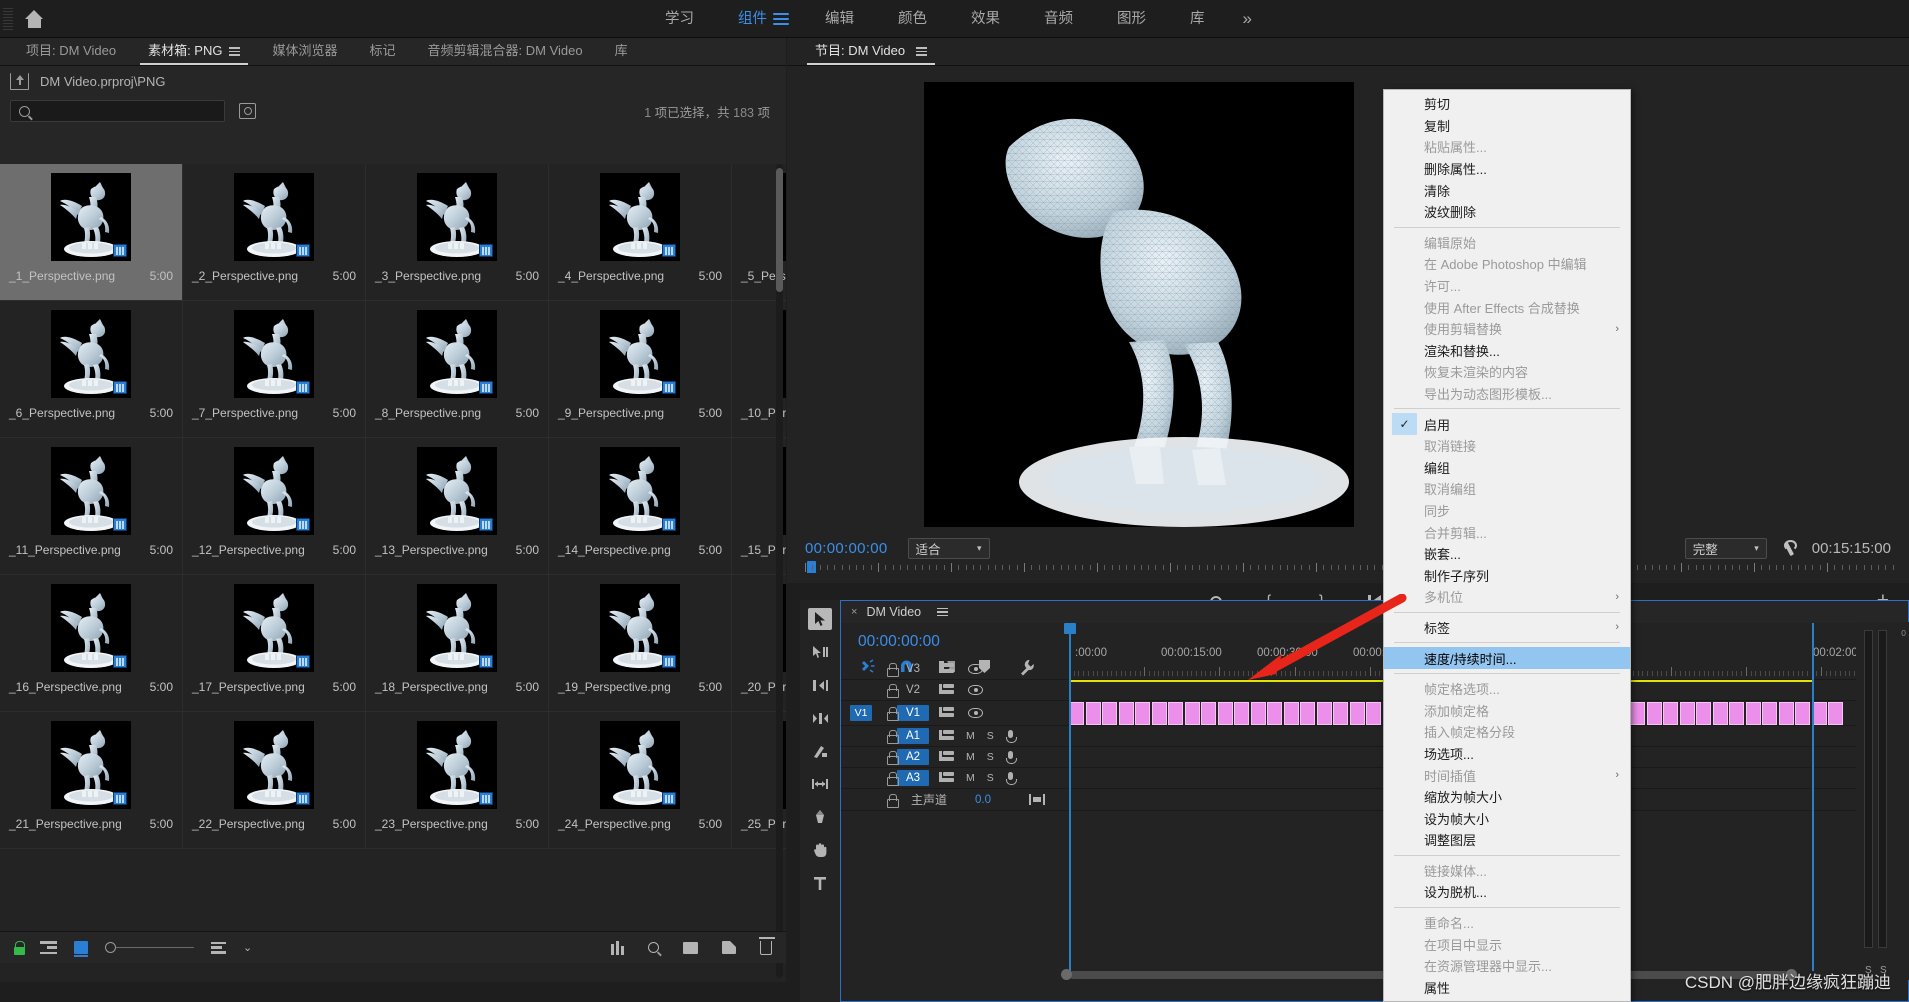  I want to click on track-name-A2: A2, so click(913, 757).